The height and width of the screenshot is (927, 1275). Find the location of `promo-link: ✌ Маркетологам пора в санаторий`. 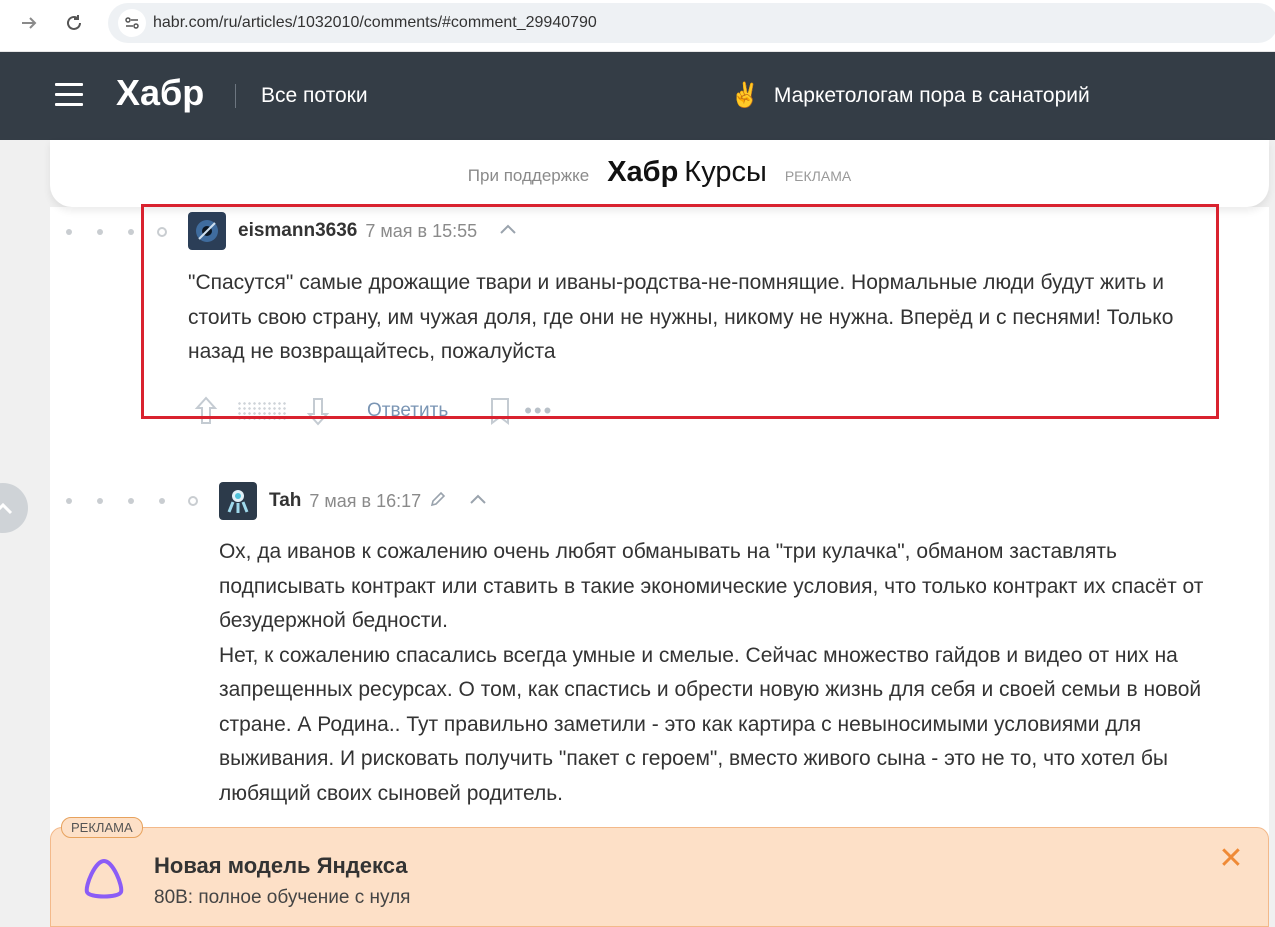

promo-link: ✌ Маркетологам пора в санаторий is located at coordinates (910, 95).